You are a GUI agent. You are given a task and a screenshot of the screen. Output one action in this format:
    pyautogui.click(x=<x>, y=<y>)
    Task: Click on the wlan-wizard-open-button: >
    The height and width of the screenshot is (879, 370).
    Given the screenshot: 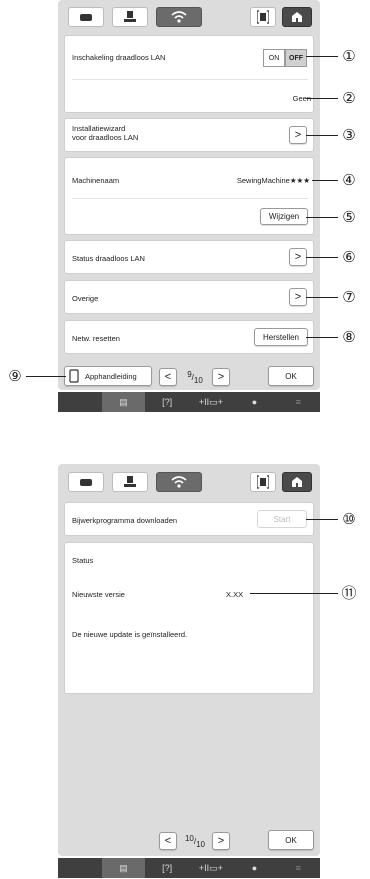 What is the action you would take?
    pyautogui.click(x=298, y=135)
    